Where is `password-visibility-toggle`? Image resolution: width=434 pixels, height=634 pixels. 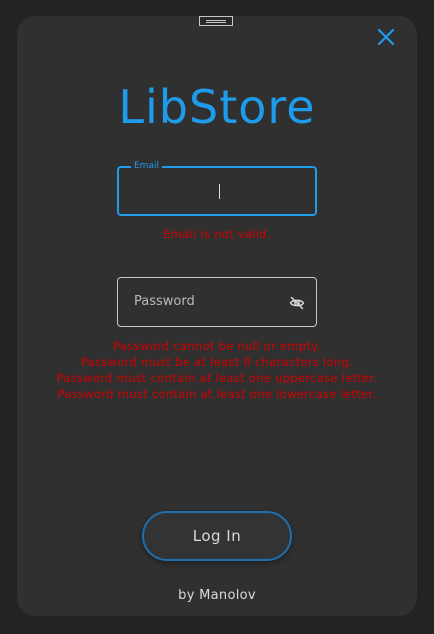 password-visibility-toggle is located at coordinates (297, 303).